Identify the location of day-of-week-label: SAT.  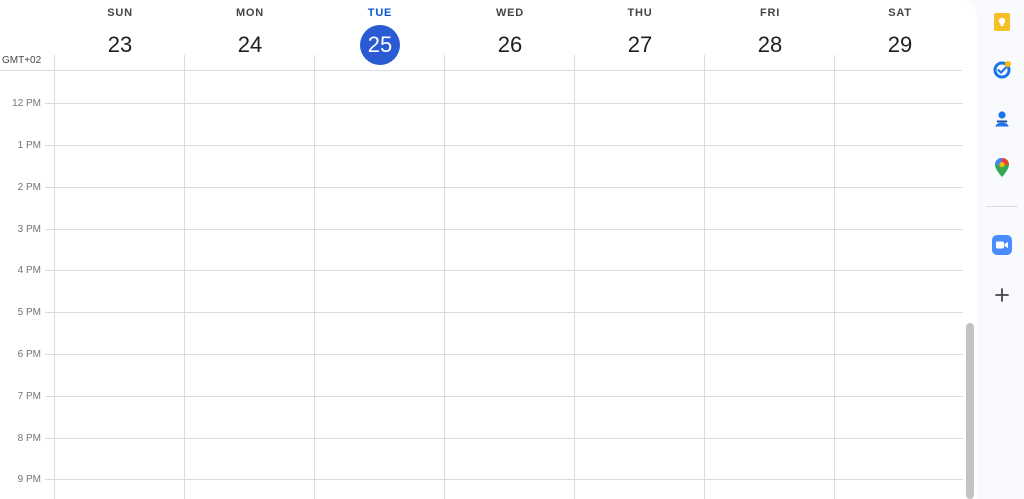
(900, 13).